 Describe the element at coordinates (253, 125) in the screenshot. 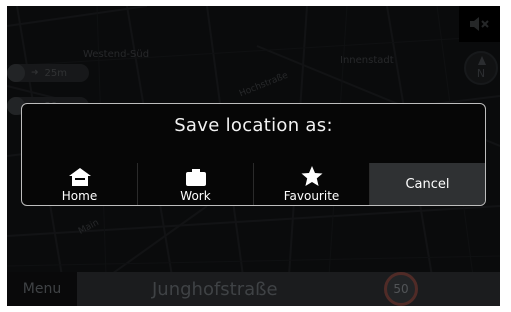

I see `dialog-title: Save location as:` at that location.